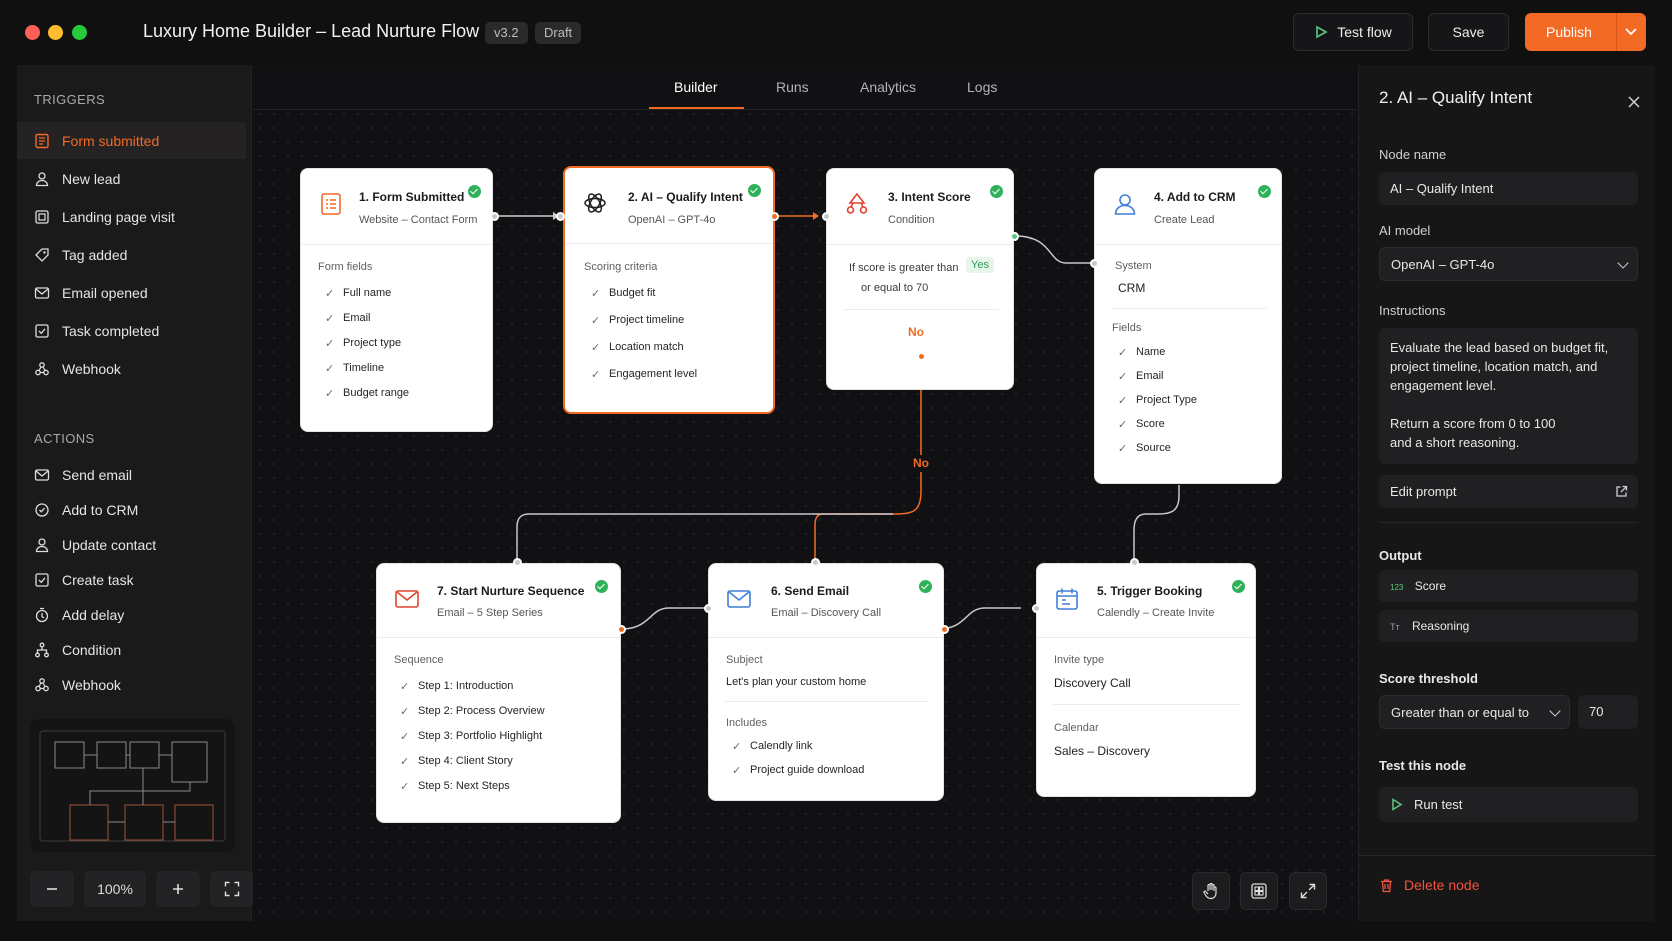 The width and height of the screenshot is (1672, 941). I want to click on threshold-value-input: 70, so click(1608, 712).